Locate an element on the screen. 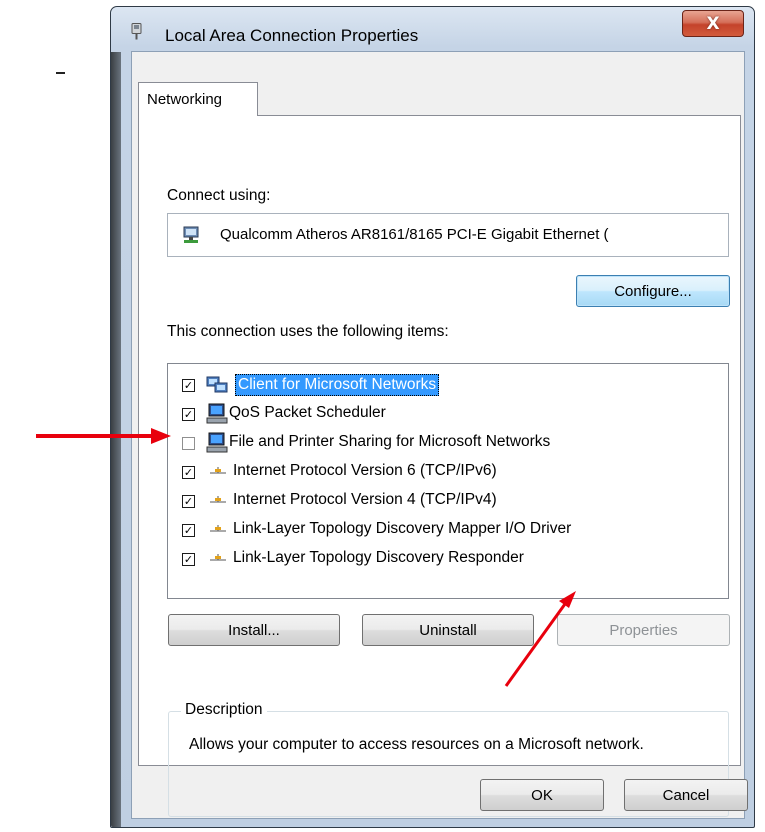  item-label: Link-Layer Topology Discovery Responder is located at coordinates (378, 557).